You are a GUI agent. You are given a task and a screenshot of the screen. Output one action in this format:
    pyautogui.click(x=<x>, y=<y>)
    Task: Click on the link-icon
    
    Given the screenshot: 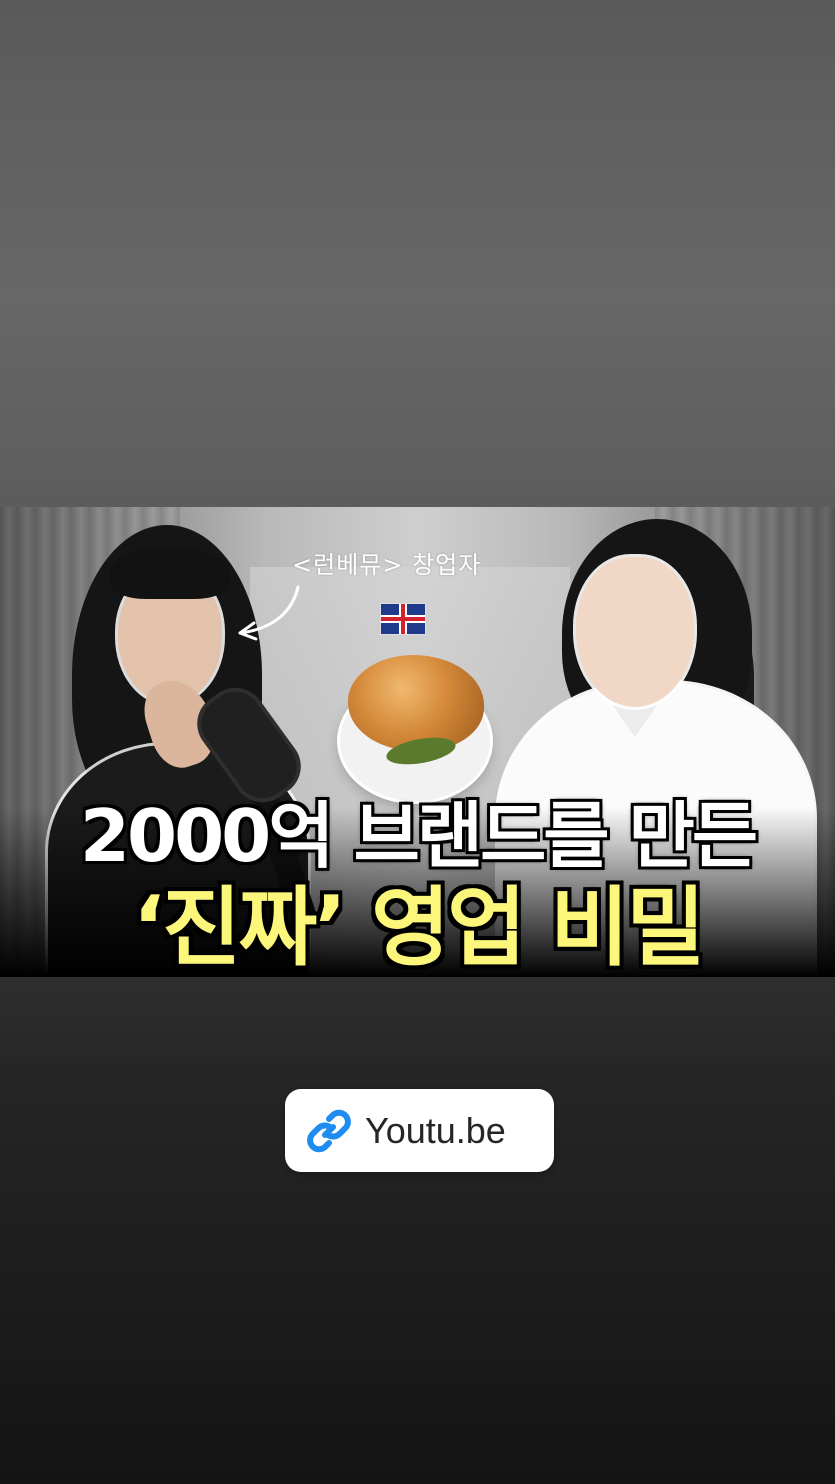 What is the action you would take?
    pyautogui.click(x=329, y=1130)
    